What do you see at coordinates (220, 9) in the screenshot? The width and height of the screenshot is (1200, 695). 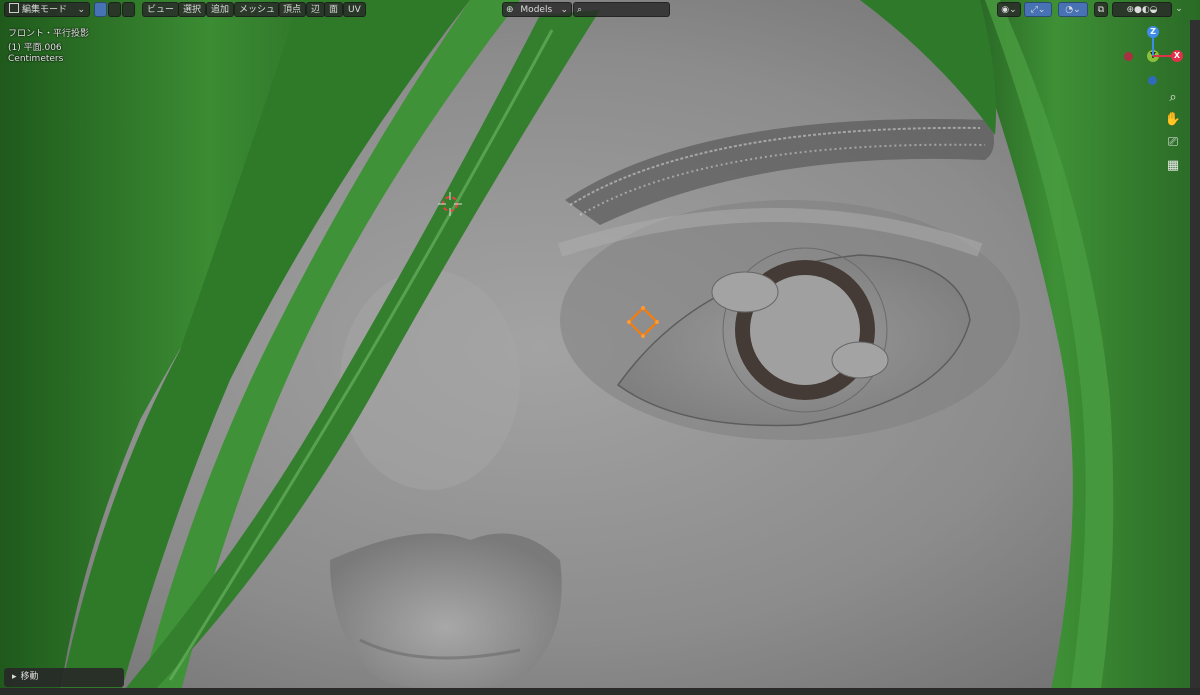 I see `menu-add: 追加` at bounding box center [220, 9].